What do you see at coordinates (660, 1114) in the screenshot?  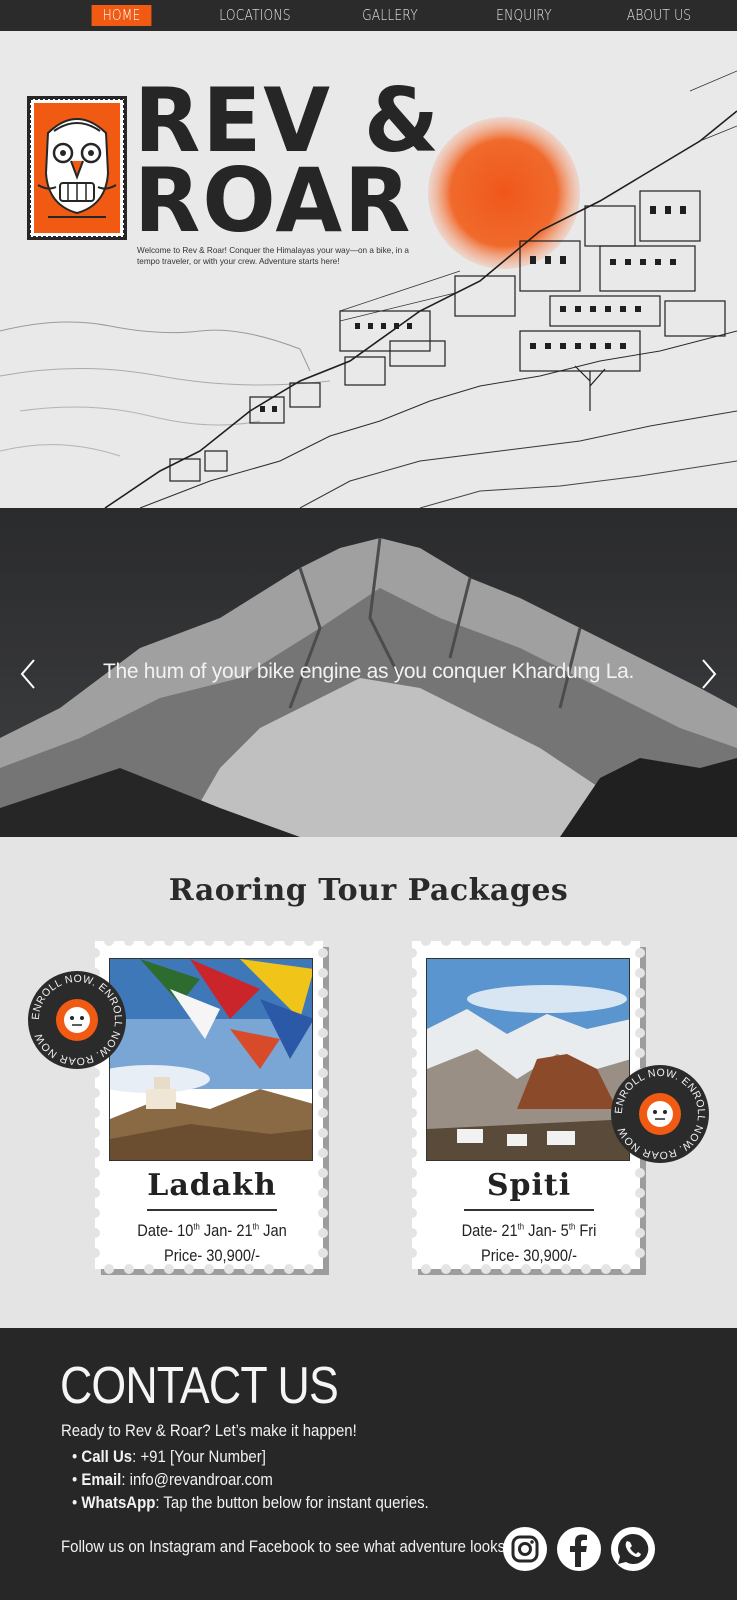 I see `enroll-now-badge-spiti: ENROLL NOW. ENROLL NOW. ROAR NOW` at bounding box center [660, 1114].